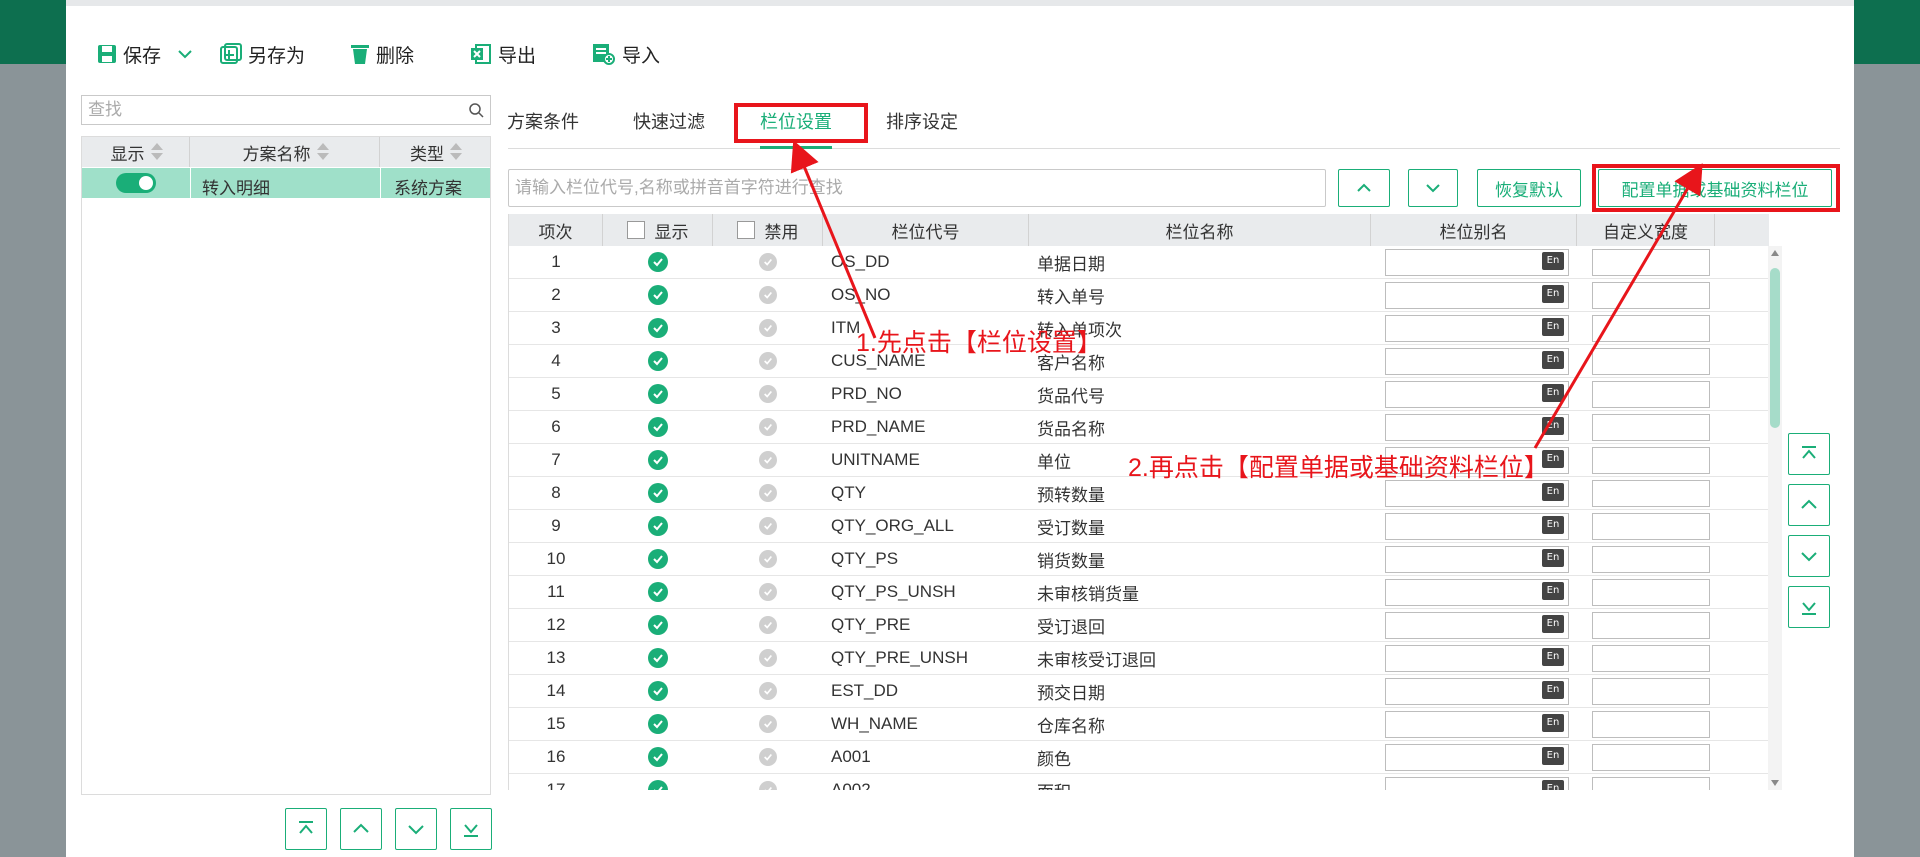  I want to click on column-header-scheme-name: 方案名称, so click(285, 152).